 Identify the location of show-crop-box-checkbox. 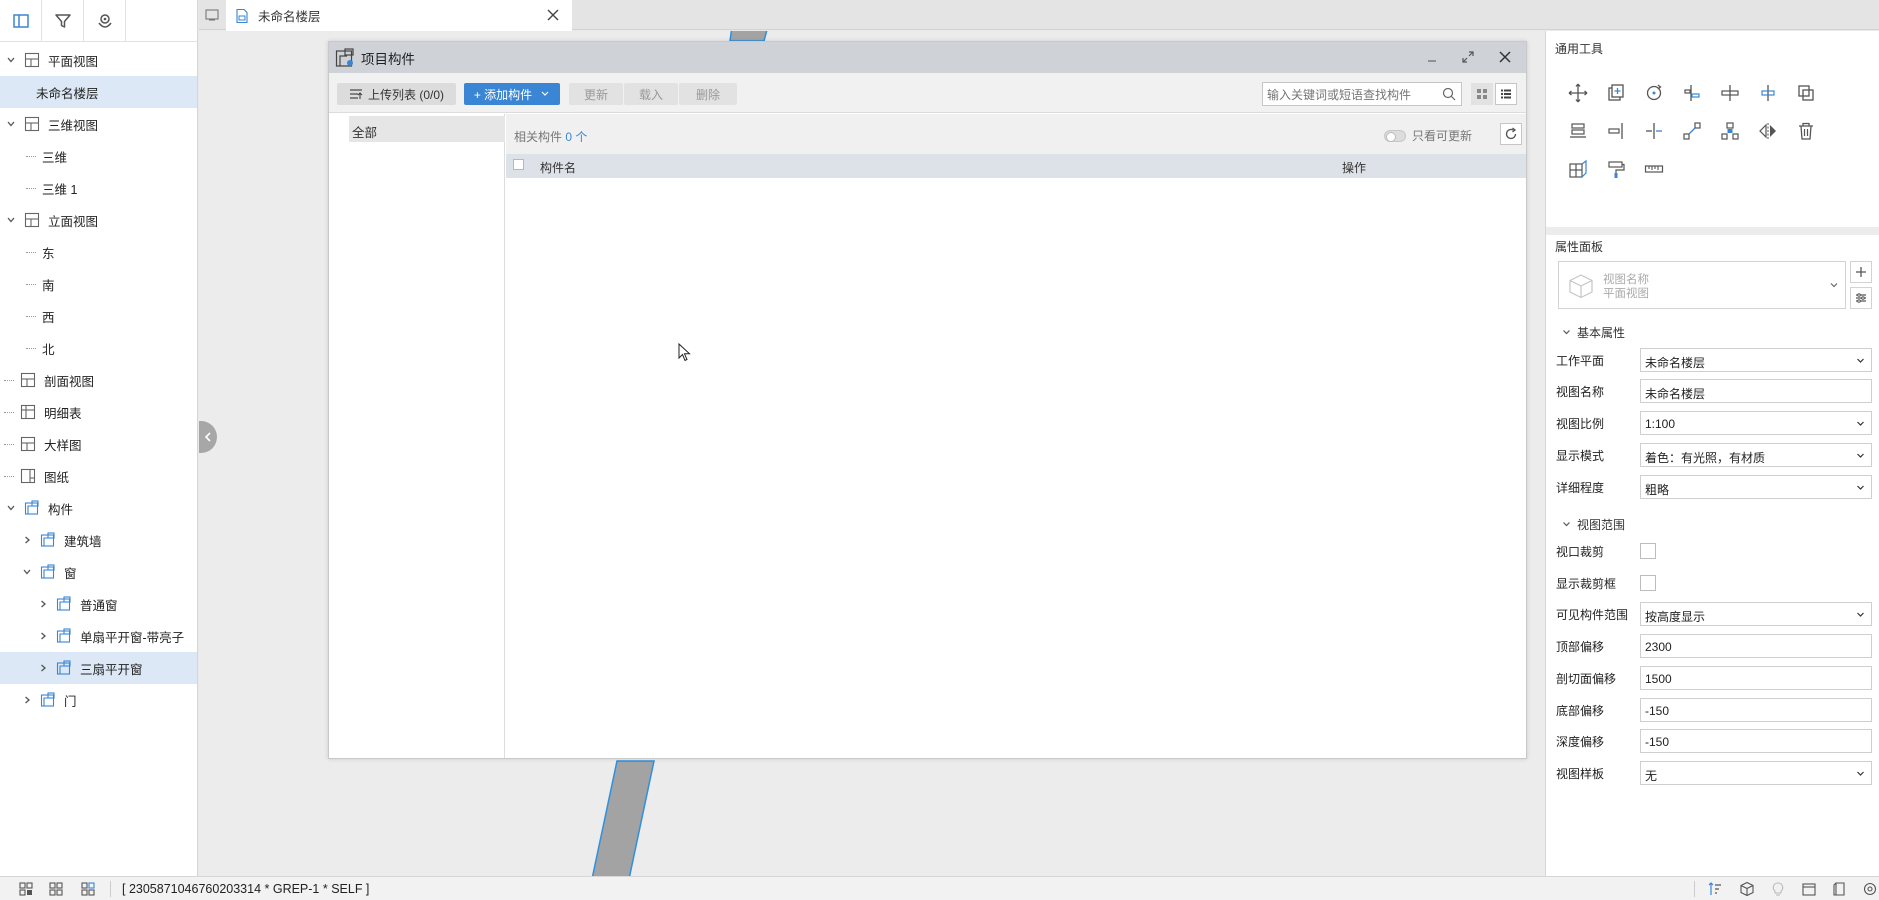
(1648, 583).